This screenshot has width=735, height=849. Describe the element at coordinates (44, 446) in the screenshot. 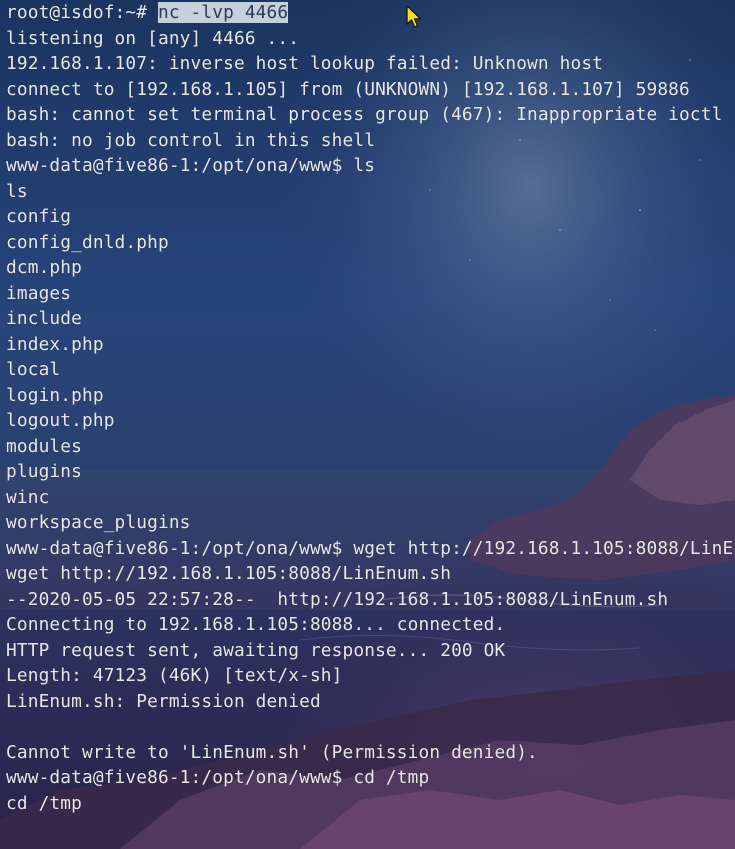

I see `terminal-line: modules` at that location.